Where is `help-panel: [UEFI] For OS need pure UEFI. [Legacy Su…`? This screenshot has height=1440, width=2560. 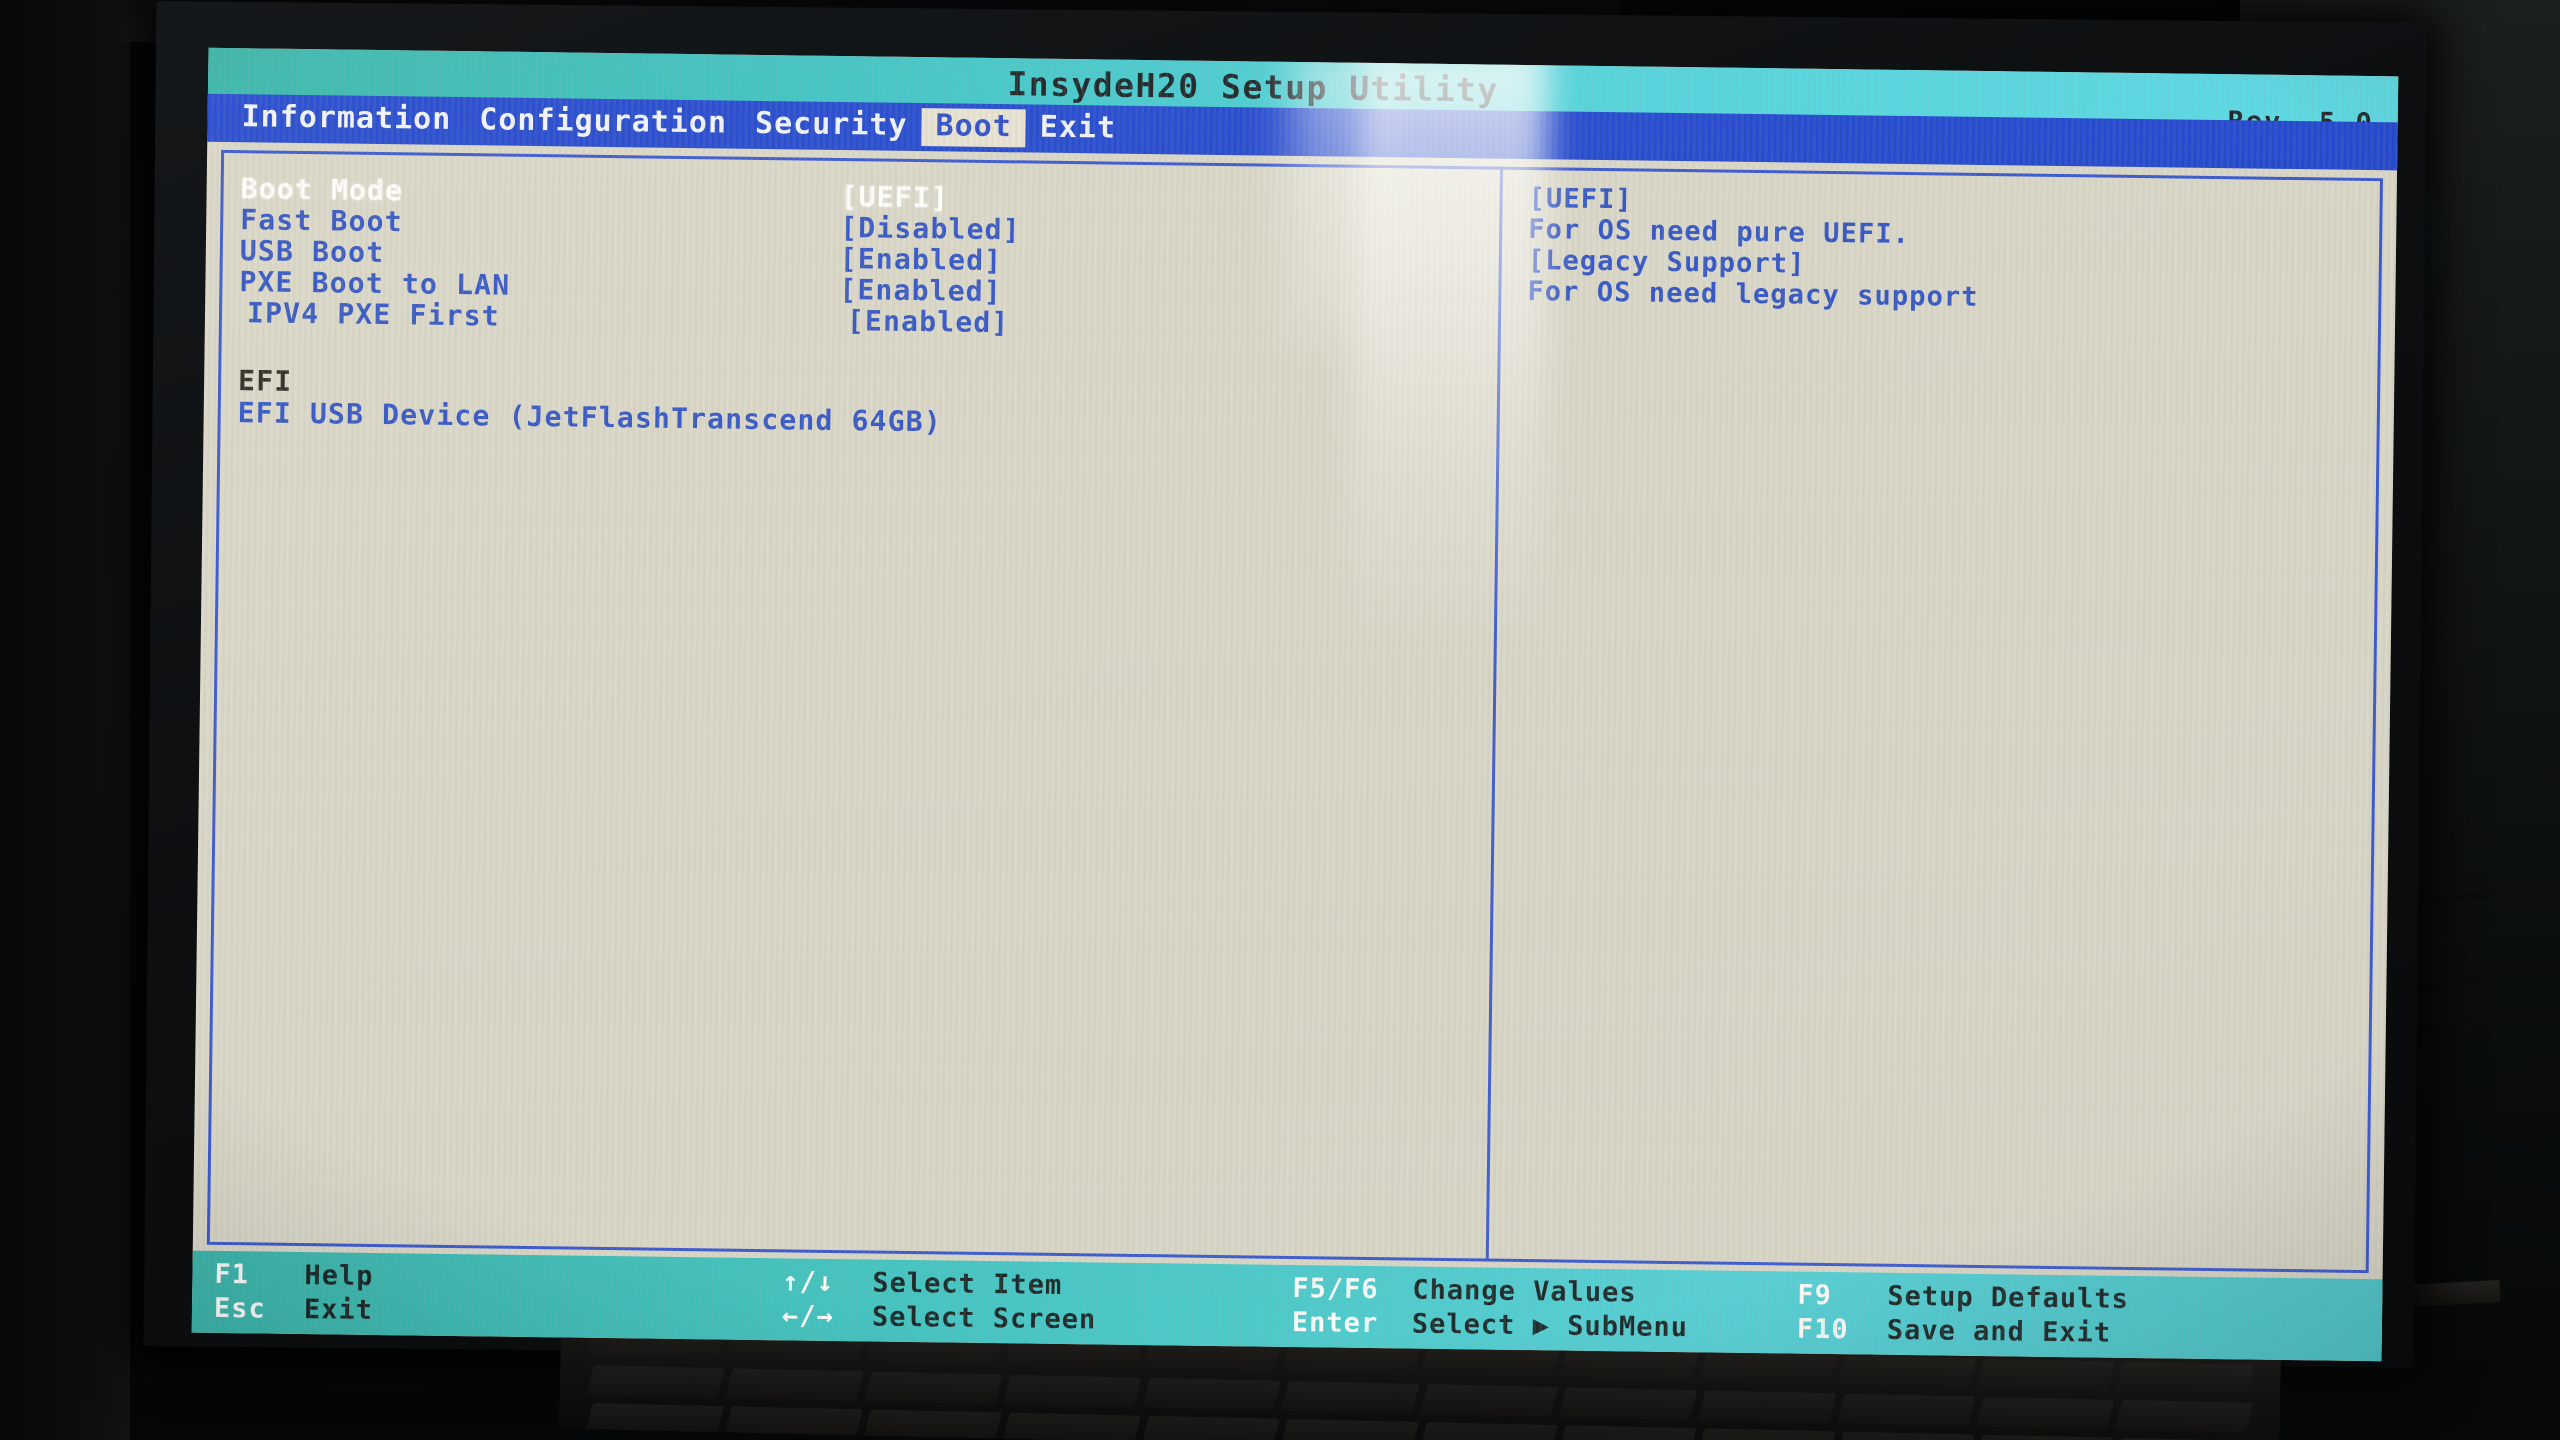 help-panel: [UEFI] For OS need pure UEFI. [Legacy Su… is located at coordinates (1938, 250).